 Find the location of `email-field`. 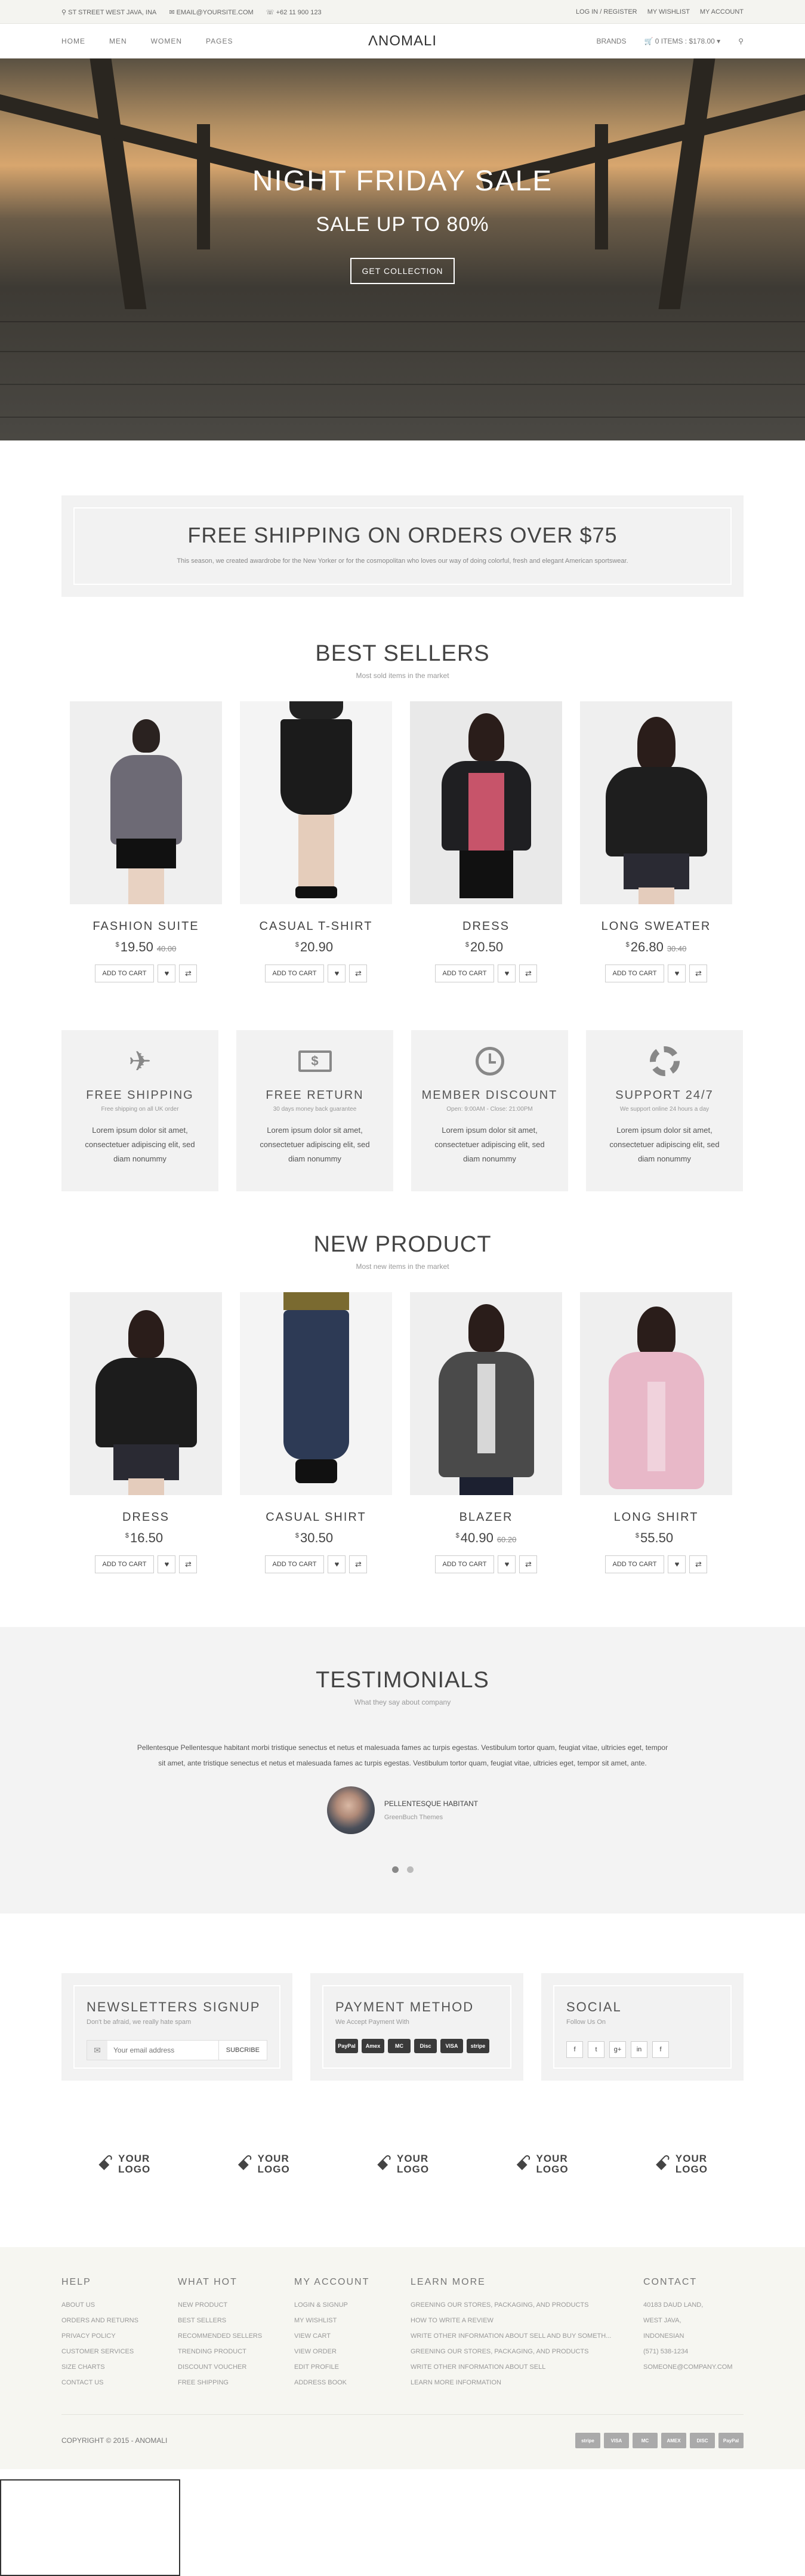

email-field is located at coordinates (162, 2050).